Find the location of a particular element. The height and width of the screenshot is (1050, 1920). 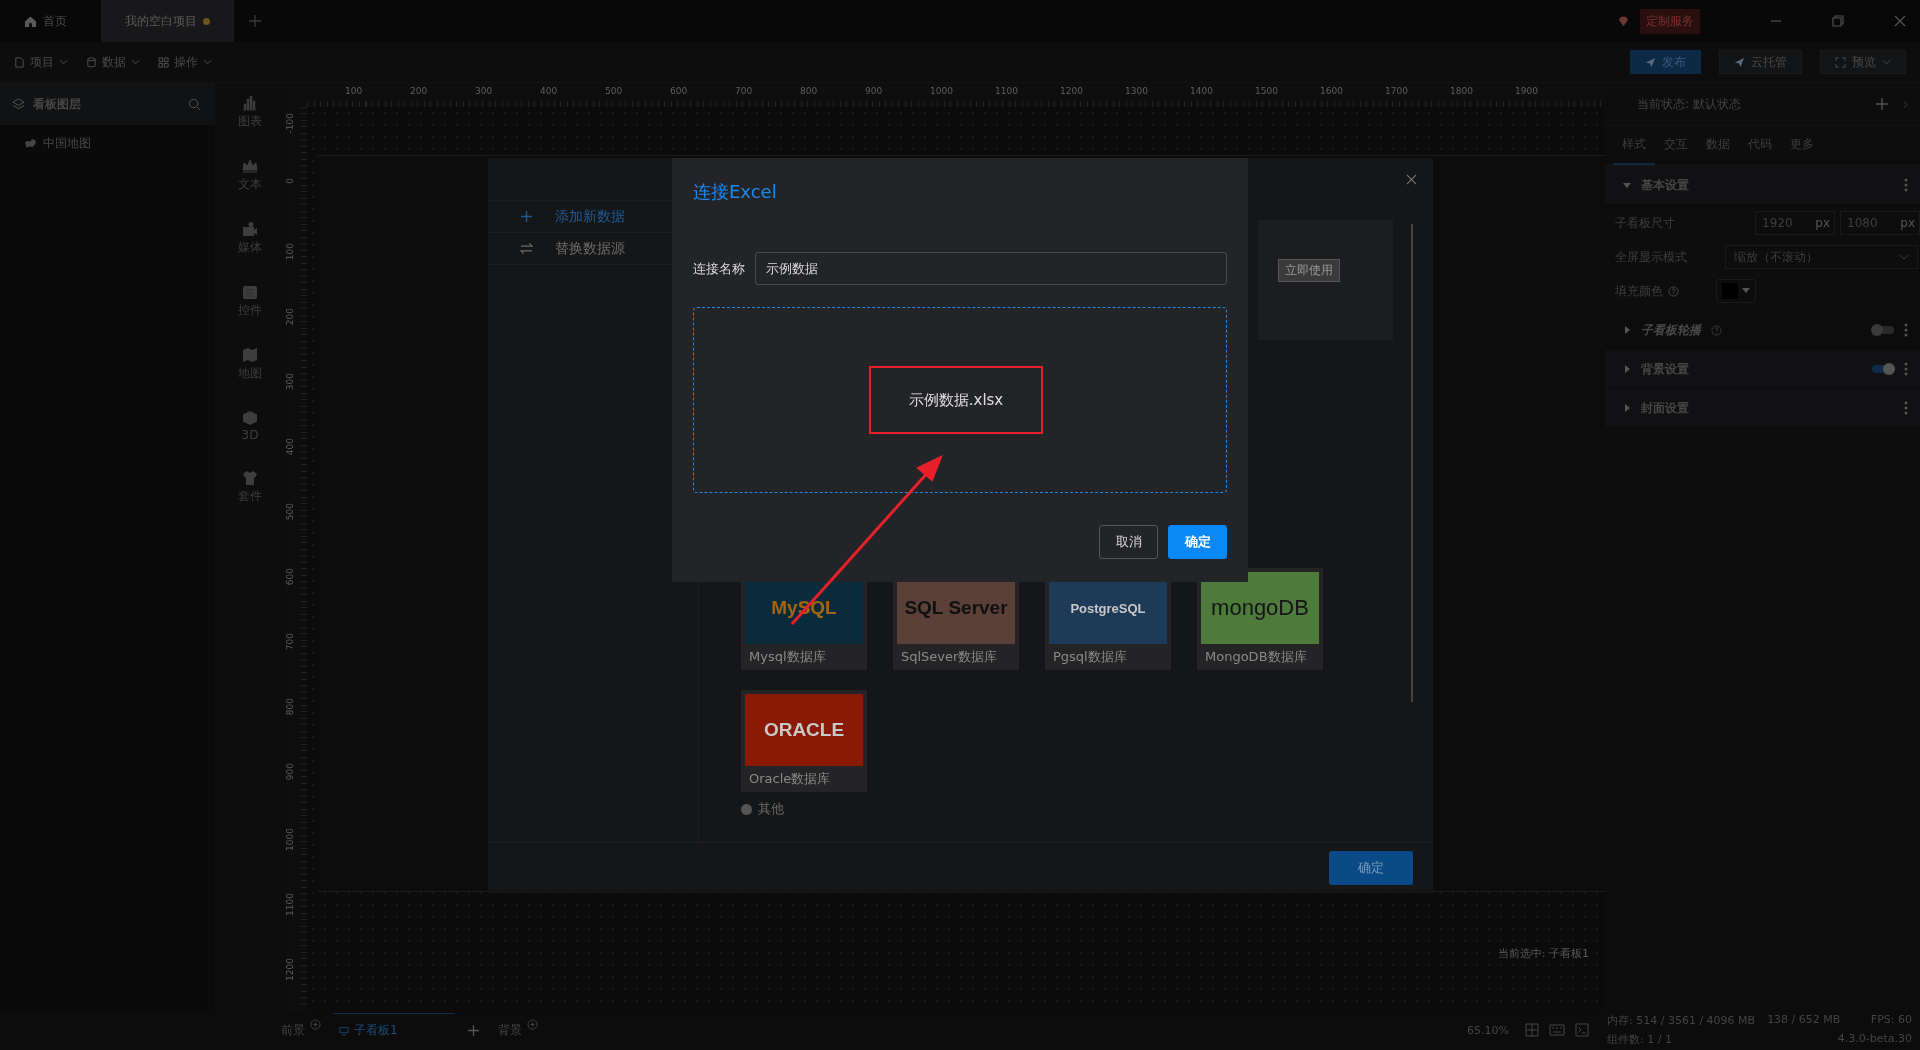

monitor-icon is located at coordinates (344, 1030).